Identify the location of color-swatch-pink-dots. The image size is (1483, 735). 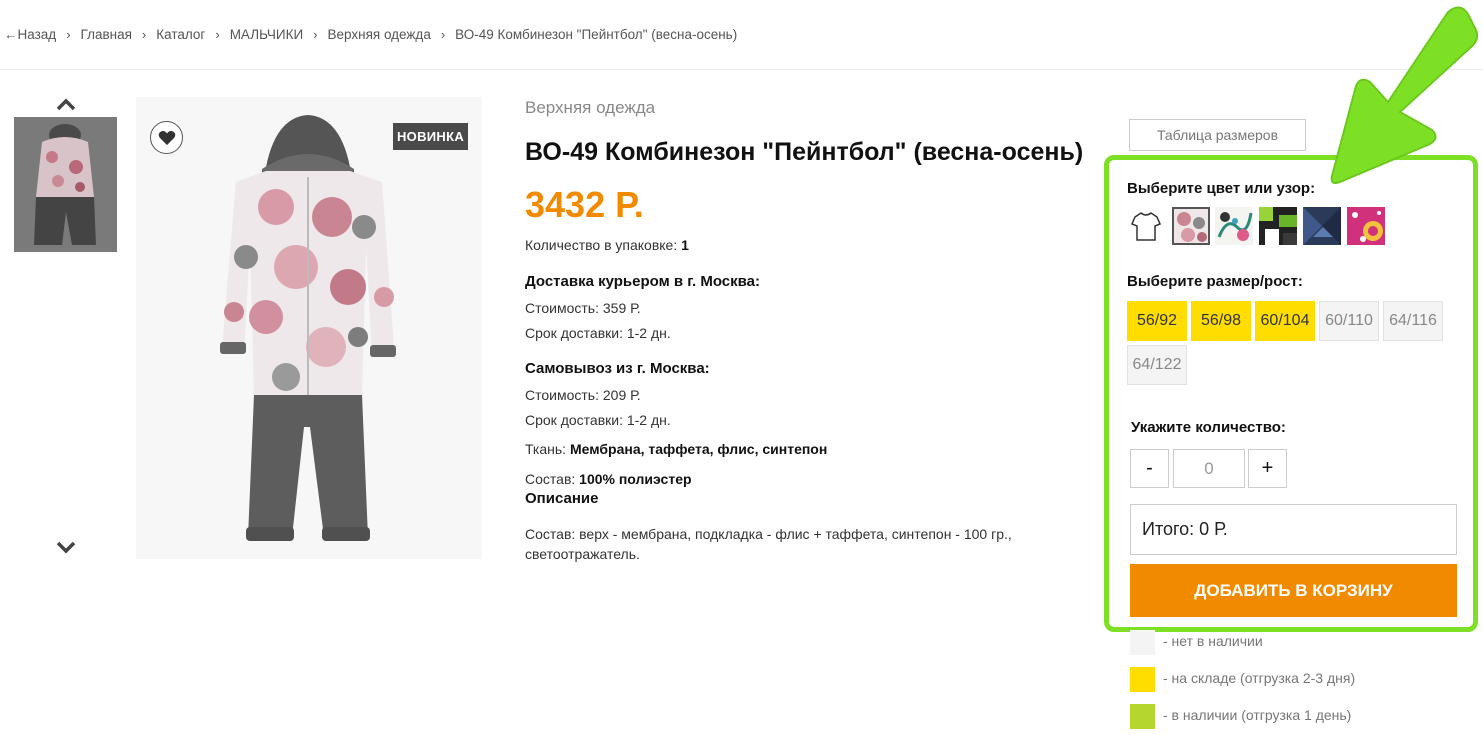
(1366, 226).